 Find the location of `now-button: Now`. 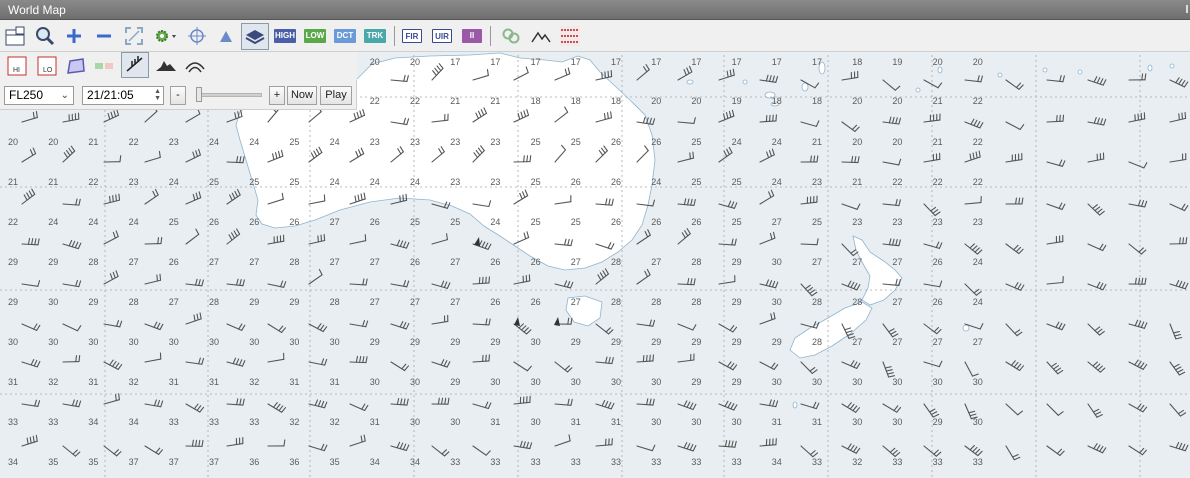

now-button: Now is located at coordinates (302, 95).